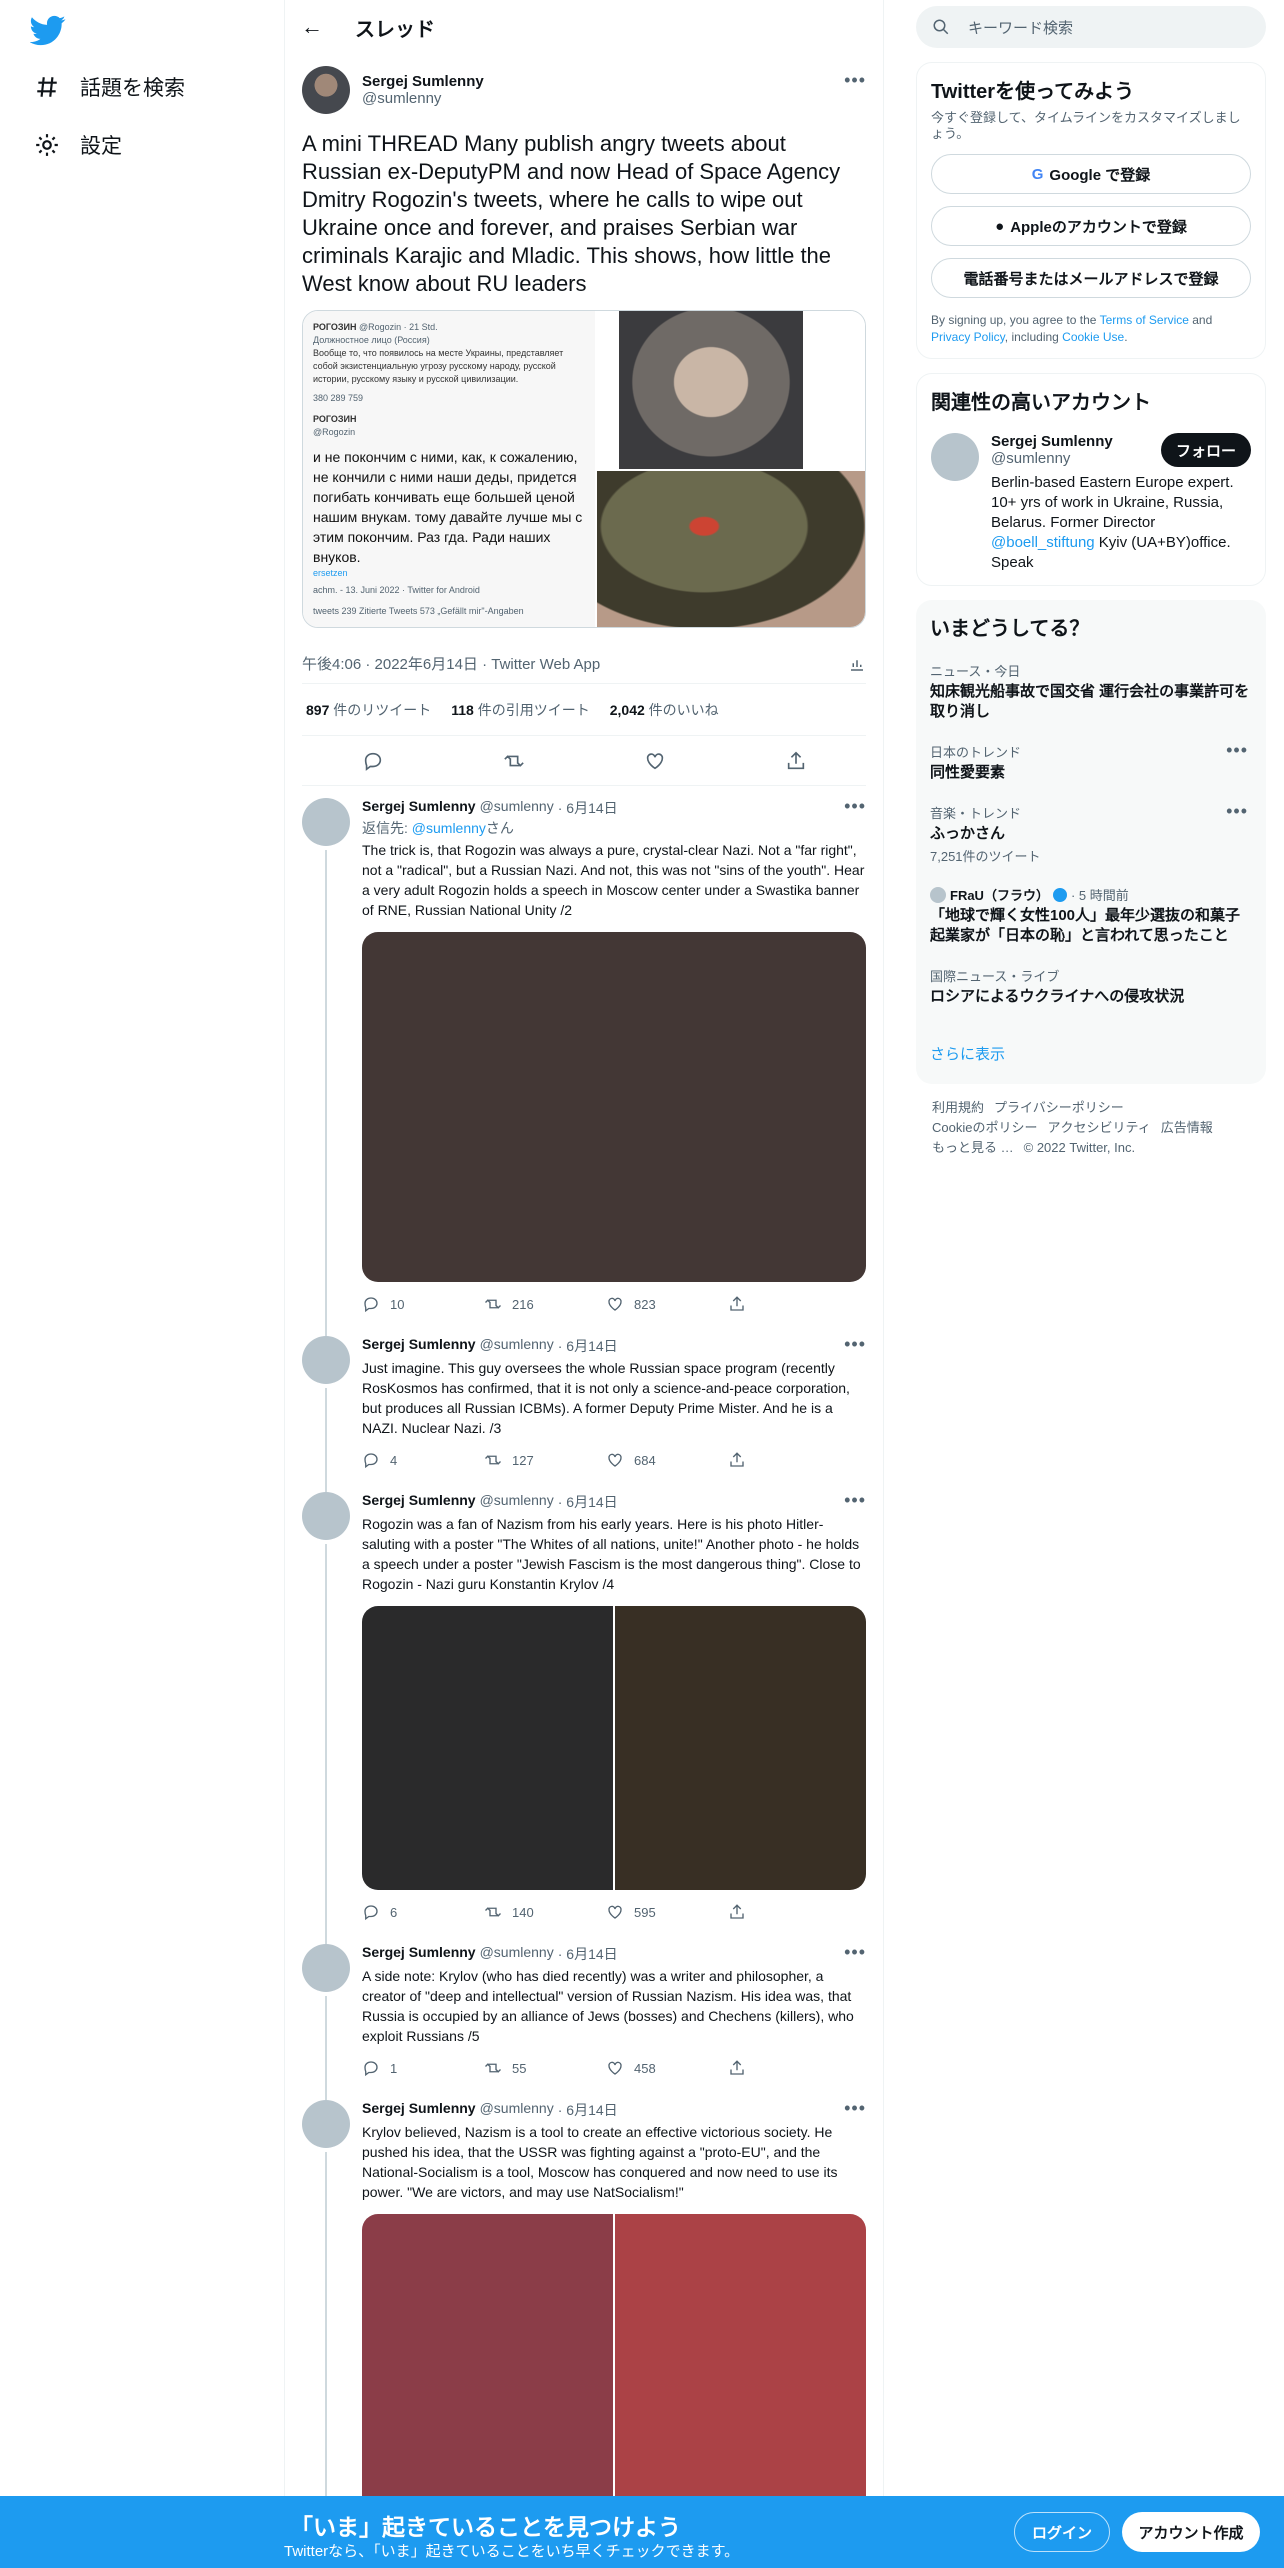 Image resolution: width=1284 pixels, height=2568 pixels. What do you see at coordinates (373, 761) in the screenshot?
I see `reply-icon` at bounding box center [373, 761].